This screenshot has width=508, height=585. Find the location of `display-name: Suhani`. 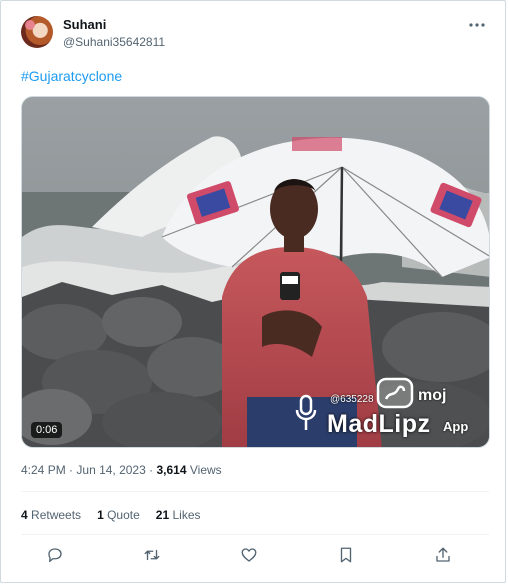

display-name: Suhani is located at coordinates (84, 24).